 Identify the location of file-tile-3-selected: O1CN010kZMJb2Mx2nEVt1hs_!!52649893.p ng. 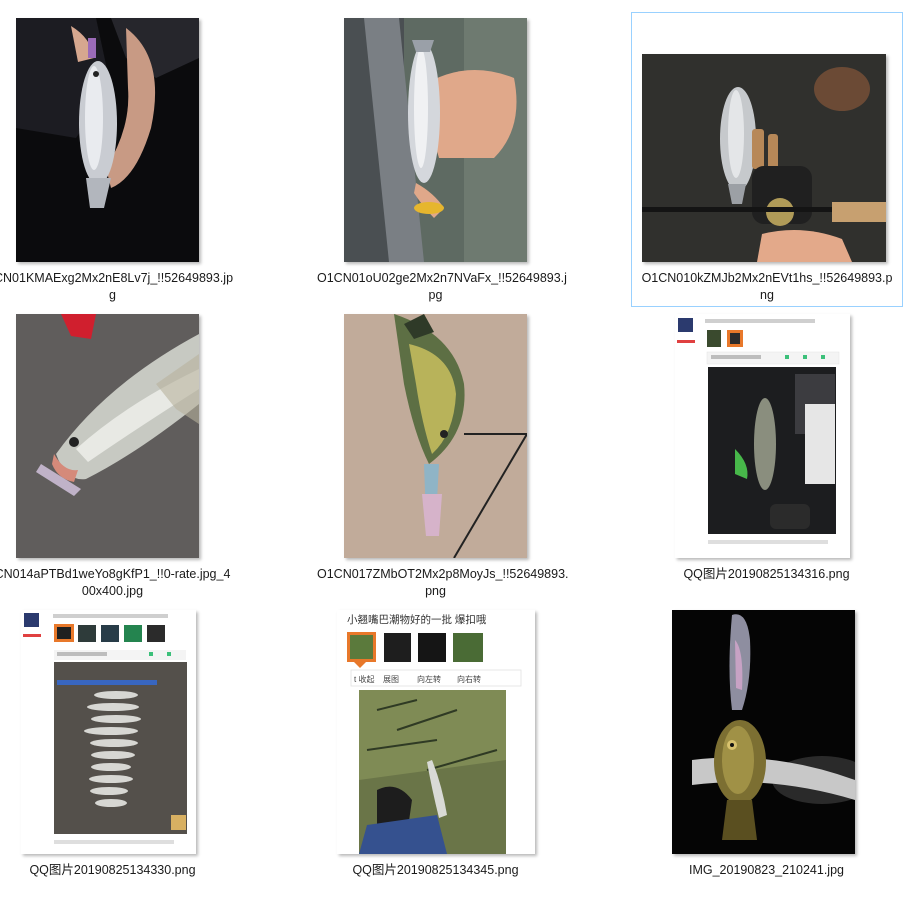
(767, 159).